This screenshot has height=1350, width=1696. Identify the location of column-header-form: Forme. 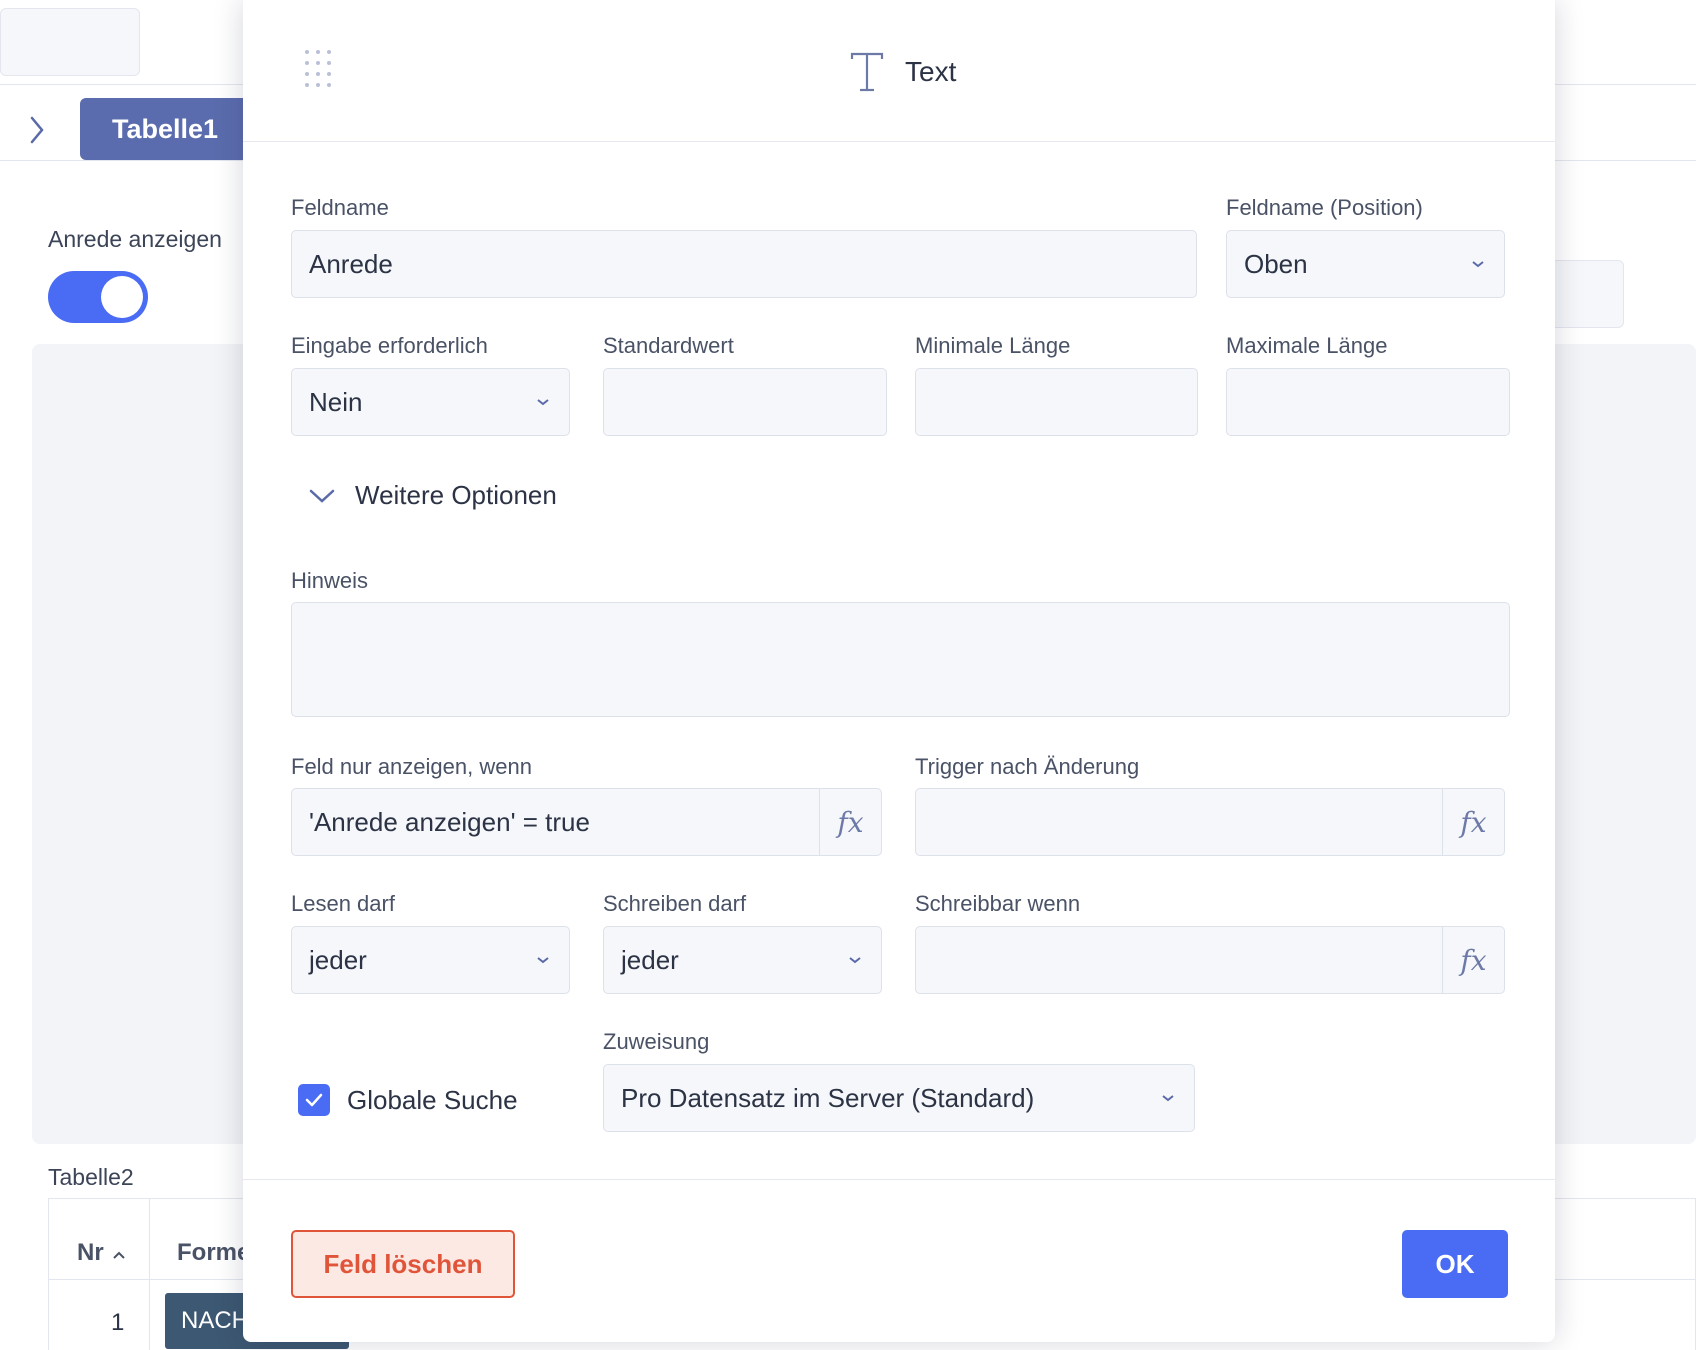
(213, 1253).